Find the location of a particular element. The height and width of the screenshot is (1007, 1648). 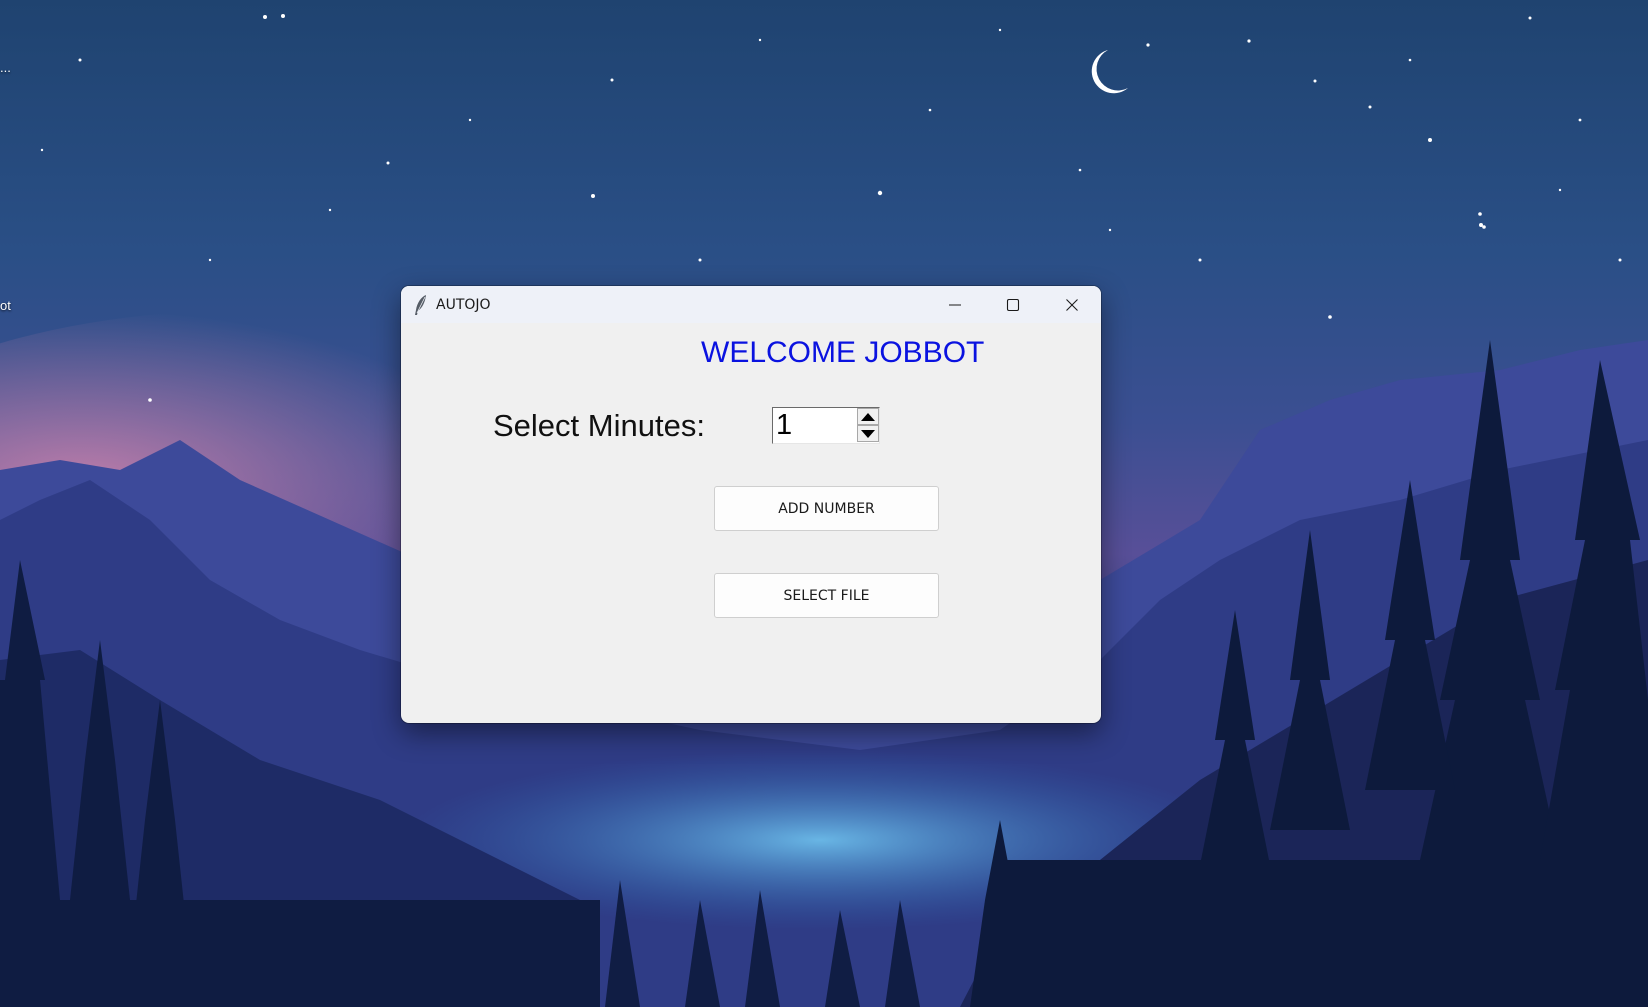

spin-down-button is located at coordinates (868, 433).